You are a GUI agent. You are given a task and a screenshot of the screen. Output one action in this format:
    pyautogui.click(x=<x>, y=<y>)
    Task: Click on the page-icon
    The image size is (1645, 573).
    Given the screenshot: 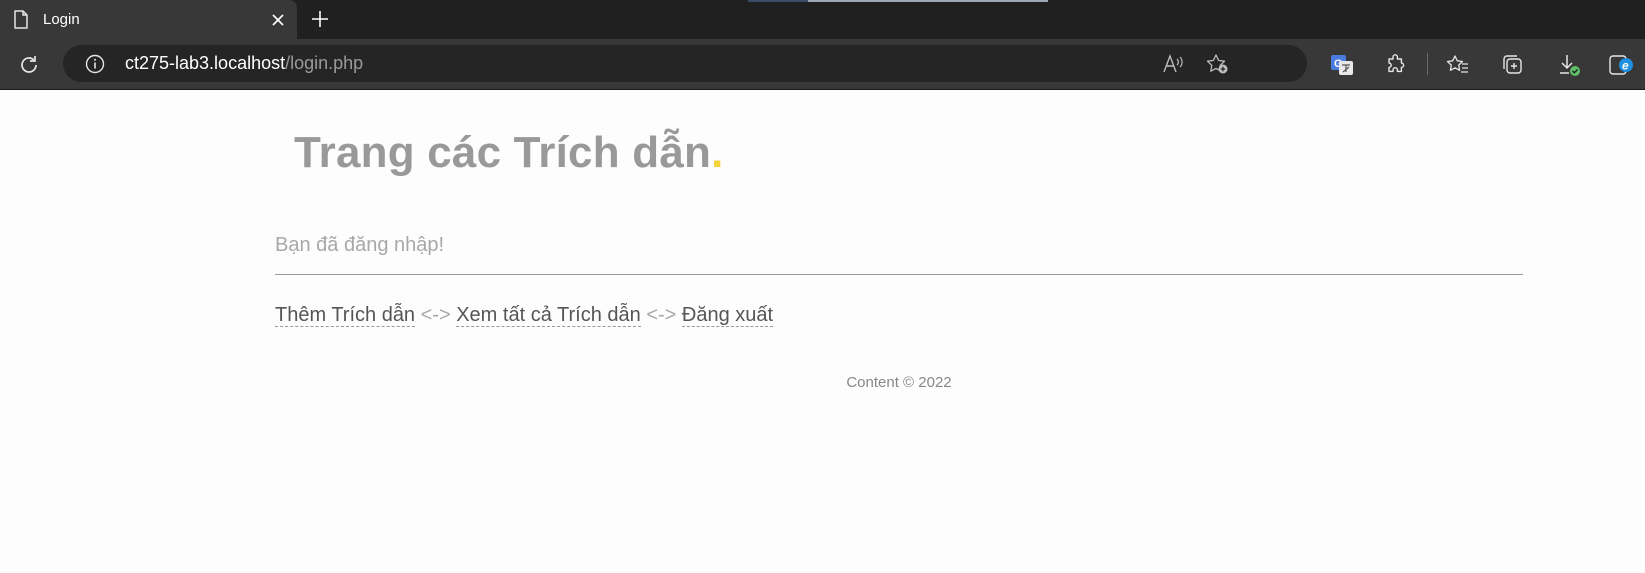 What is the action you would take?
    pyautogui.click(x=21, y=19)
    